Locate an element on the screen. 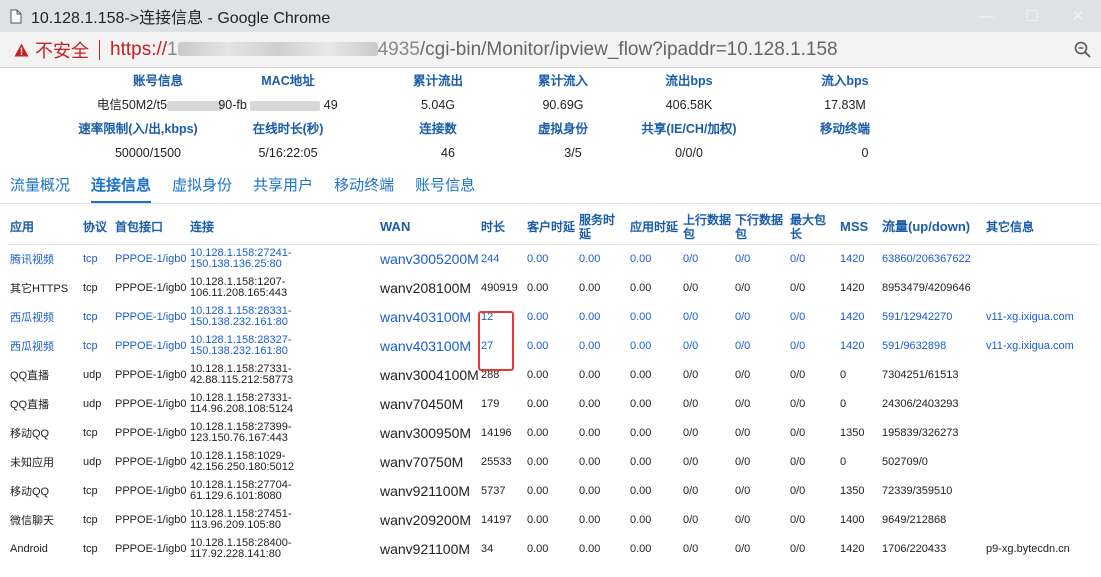  wan-cell: wanv300950M is located at coordinates (428, 432).